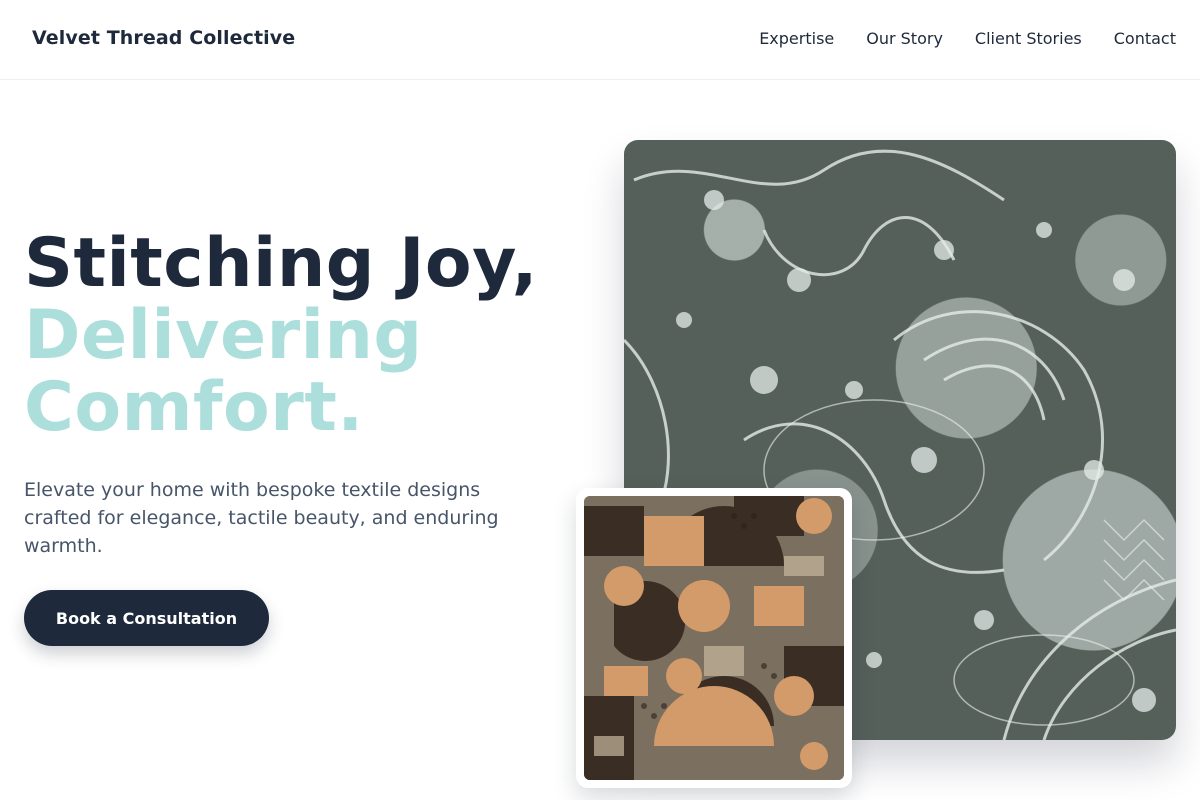 The width and height of the screenshot is (1200, 800). I want to click on geometric-pattern-art, so click(714, 638).